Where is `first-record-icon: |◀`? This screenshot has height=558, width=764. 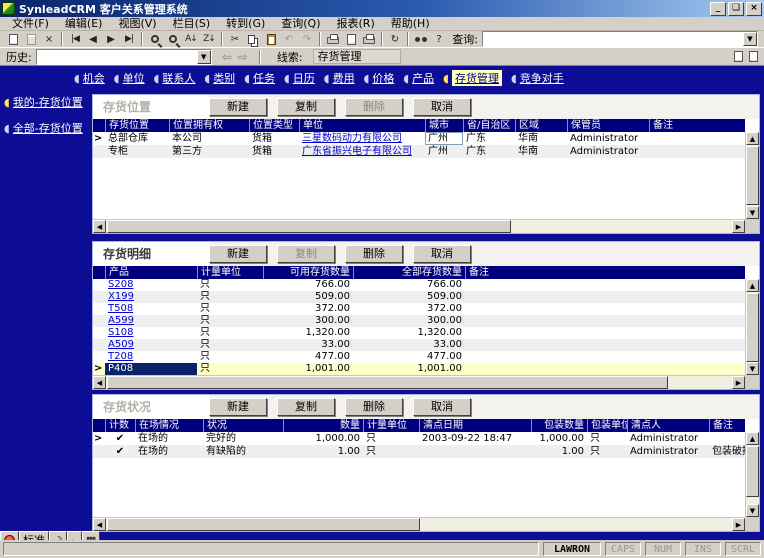 first-record-icon: |◀ is located at coordinates (75, 39).